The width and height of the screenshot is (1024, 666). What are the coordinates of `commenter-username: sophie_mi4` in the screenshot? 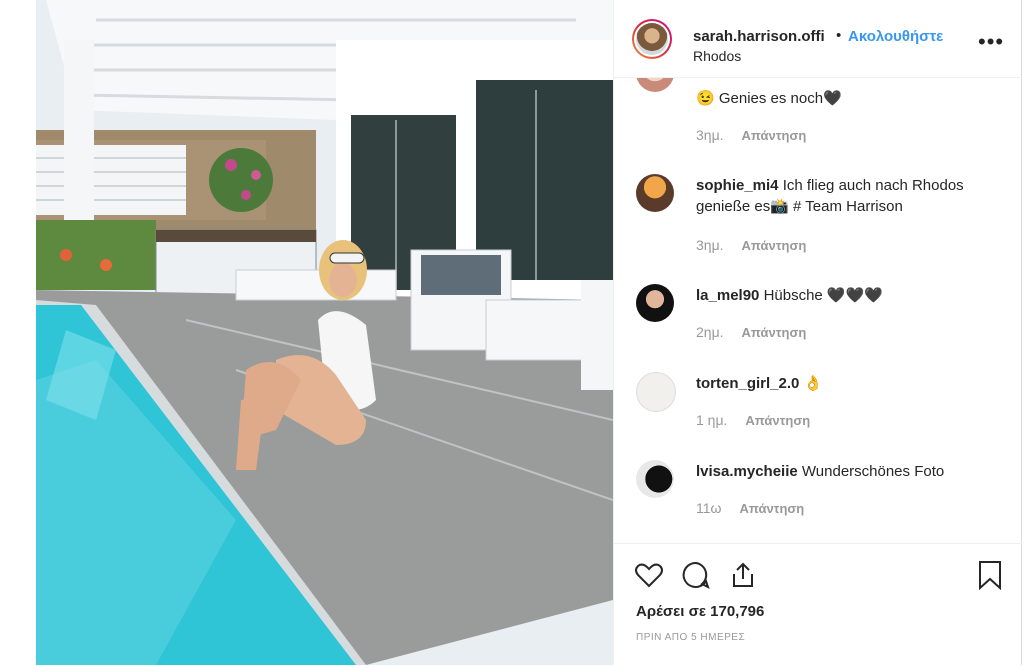 It's located at (737, 185).